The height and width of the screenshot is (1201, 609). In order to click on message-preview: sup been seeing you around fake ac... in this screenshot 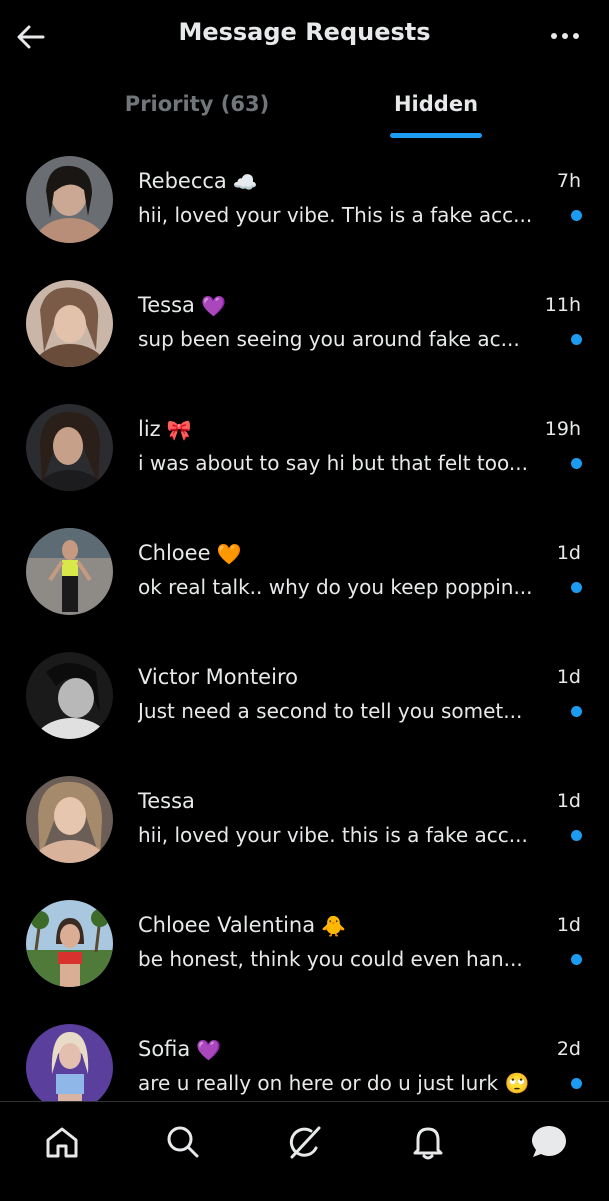, I will do `click(329, 339)`.